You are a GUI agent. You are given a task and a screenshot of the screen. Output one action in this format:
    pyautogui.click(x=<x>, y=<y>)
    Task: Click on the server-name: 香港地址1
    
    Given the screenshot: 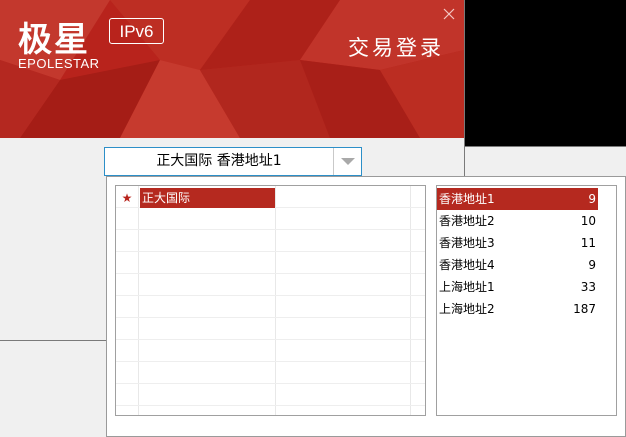 What is the action you would take?
    pyautogui.click(x=467, y=199)
    